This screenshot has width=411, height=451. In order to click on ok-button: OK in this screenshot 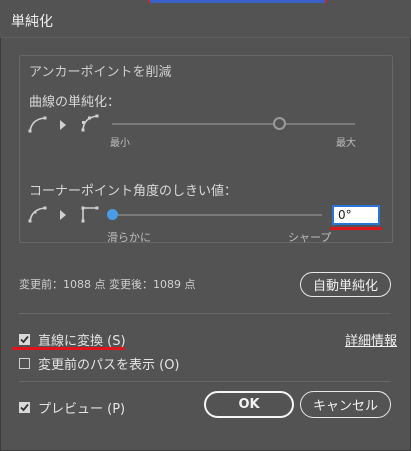, I will do `click(249, 404)`.